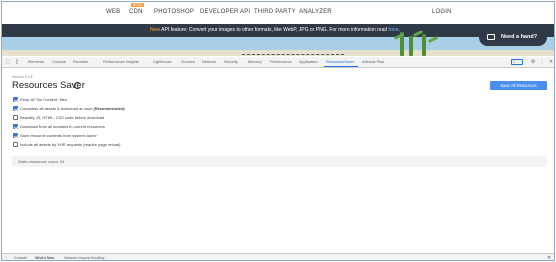 Image resolution: width=556 pixels, height=262 pixels. I want to click on tab-application: Application, so click(308, 62).